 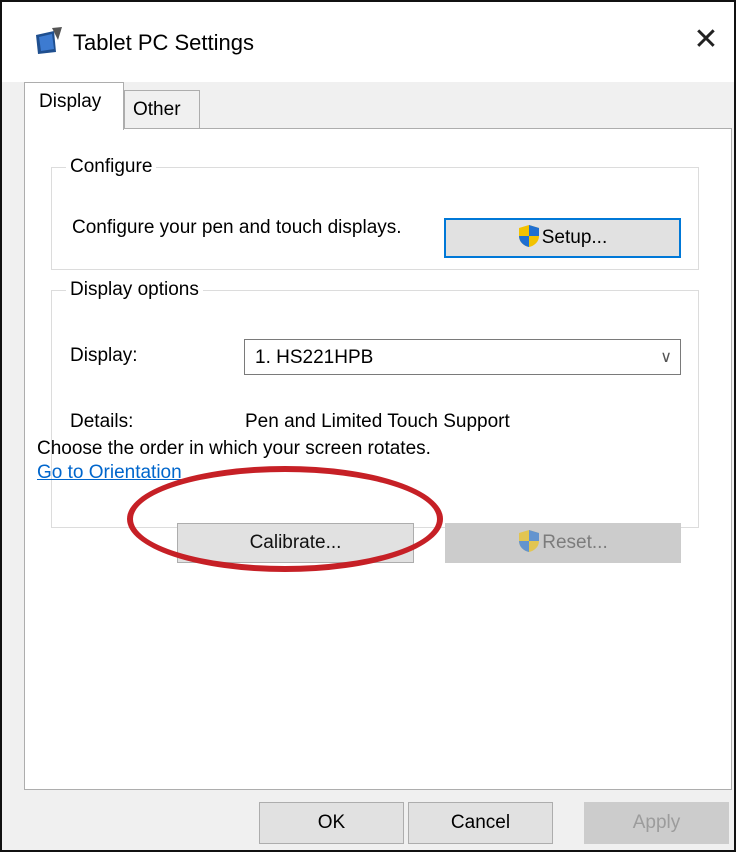 I want to click on ok-button: OK, so click(x=331, y=823).